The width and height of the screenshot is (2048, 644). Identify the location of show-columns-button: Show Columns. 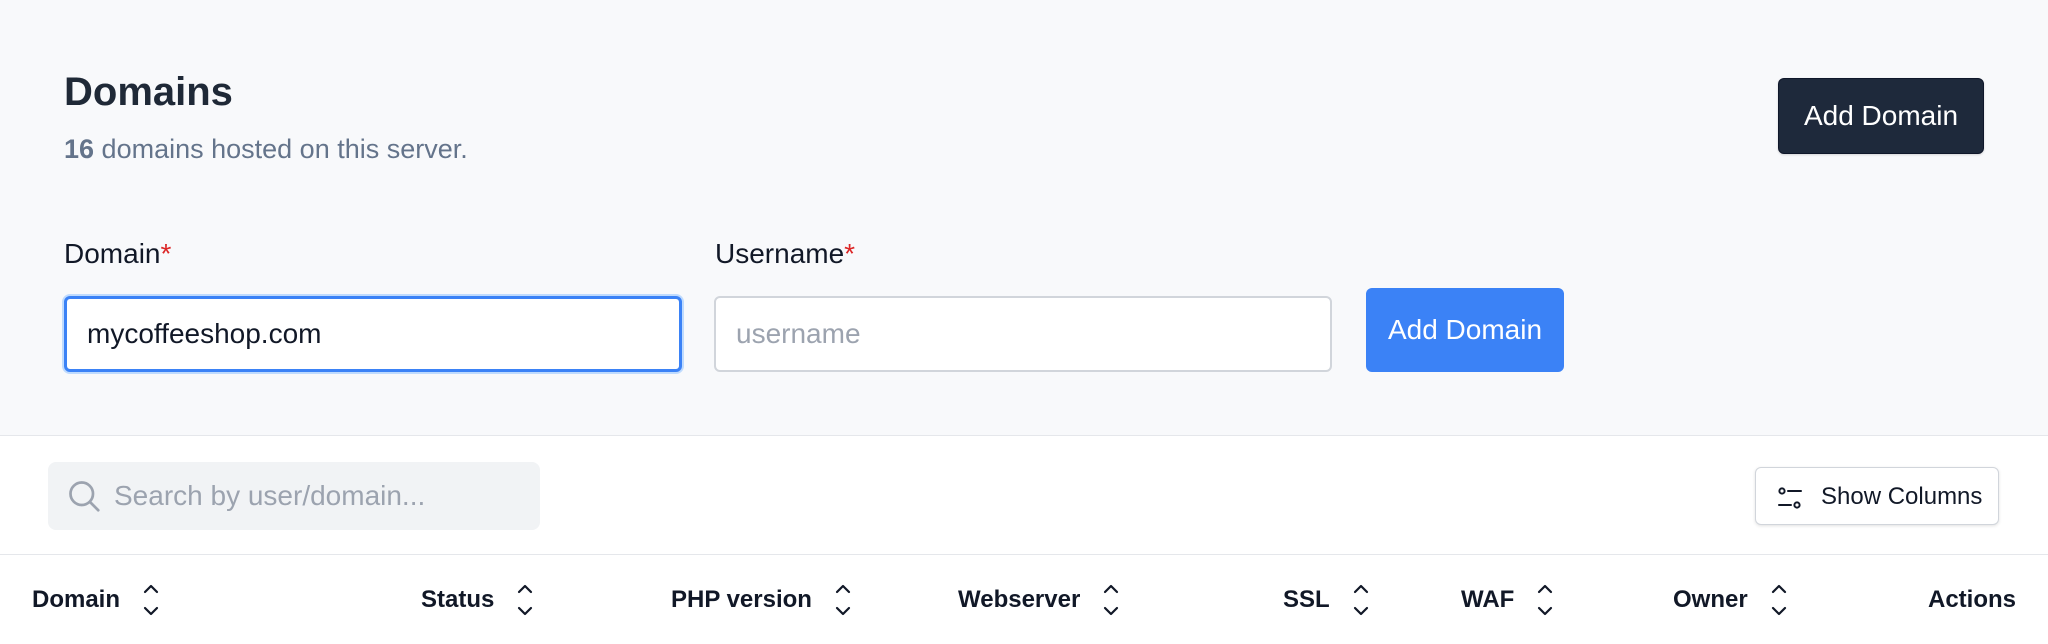
(1877, 496).